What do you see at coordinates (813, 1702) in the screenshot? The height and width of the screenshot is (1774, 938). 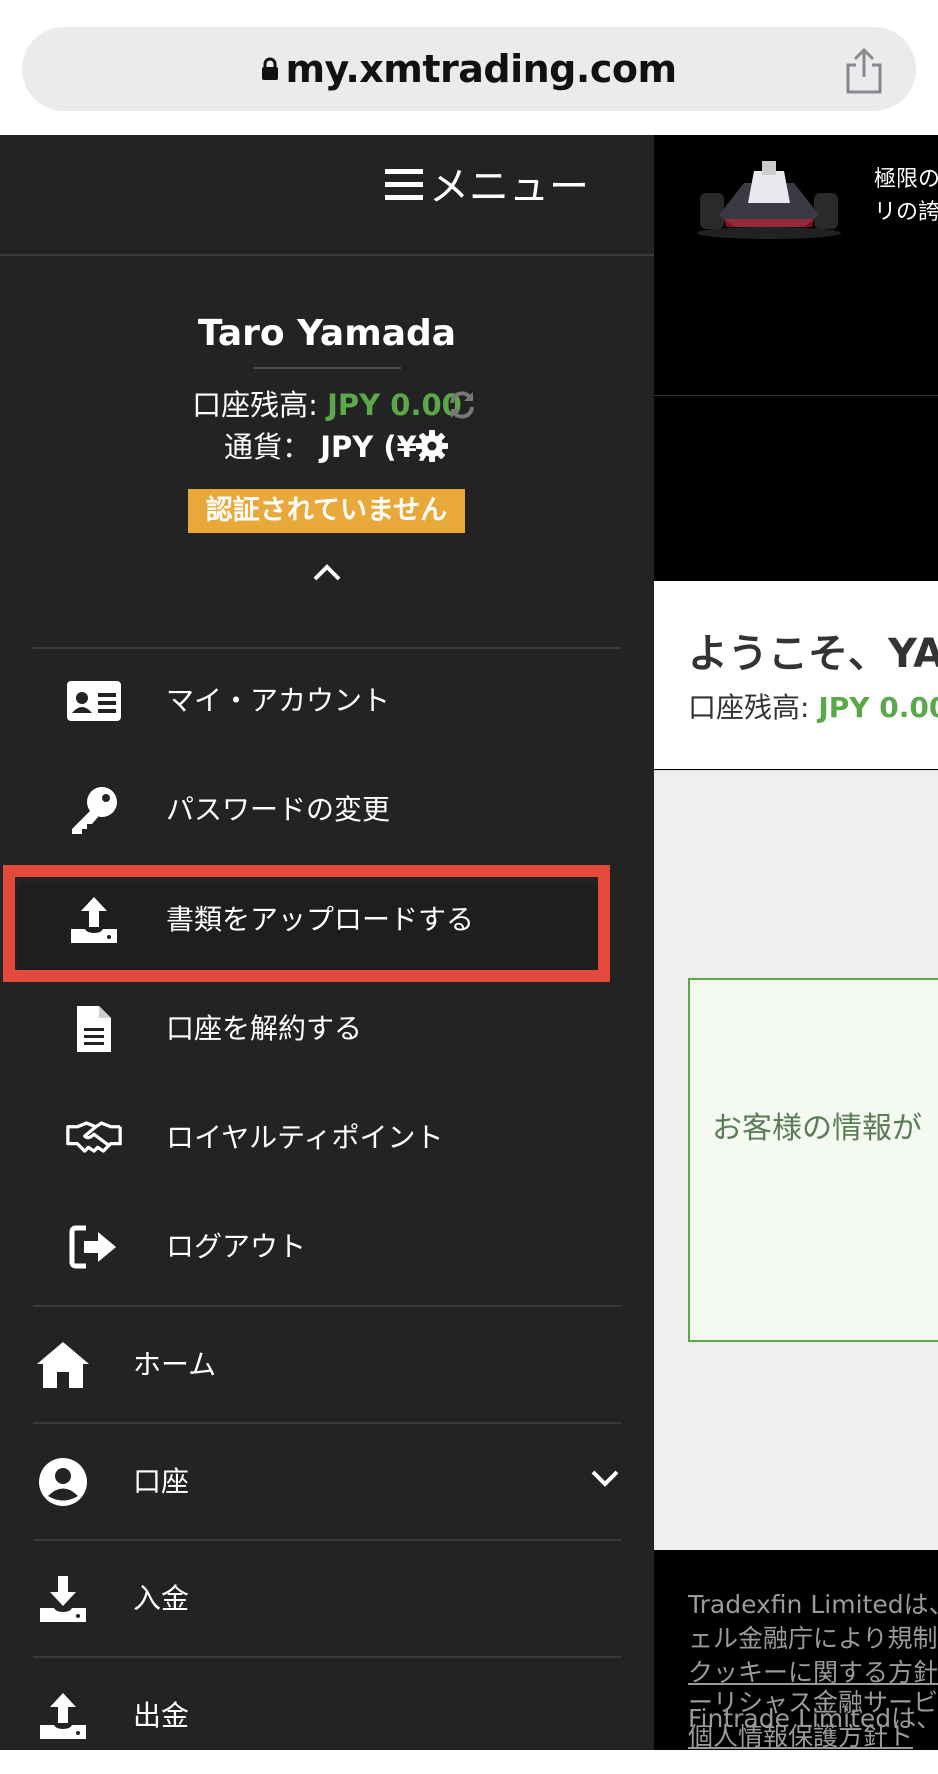 I see `footer-line: ーリシャス金融サービ` at bounding box center [813, 1702].